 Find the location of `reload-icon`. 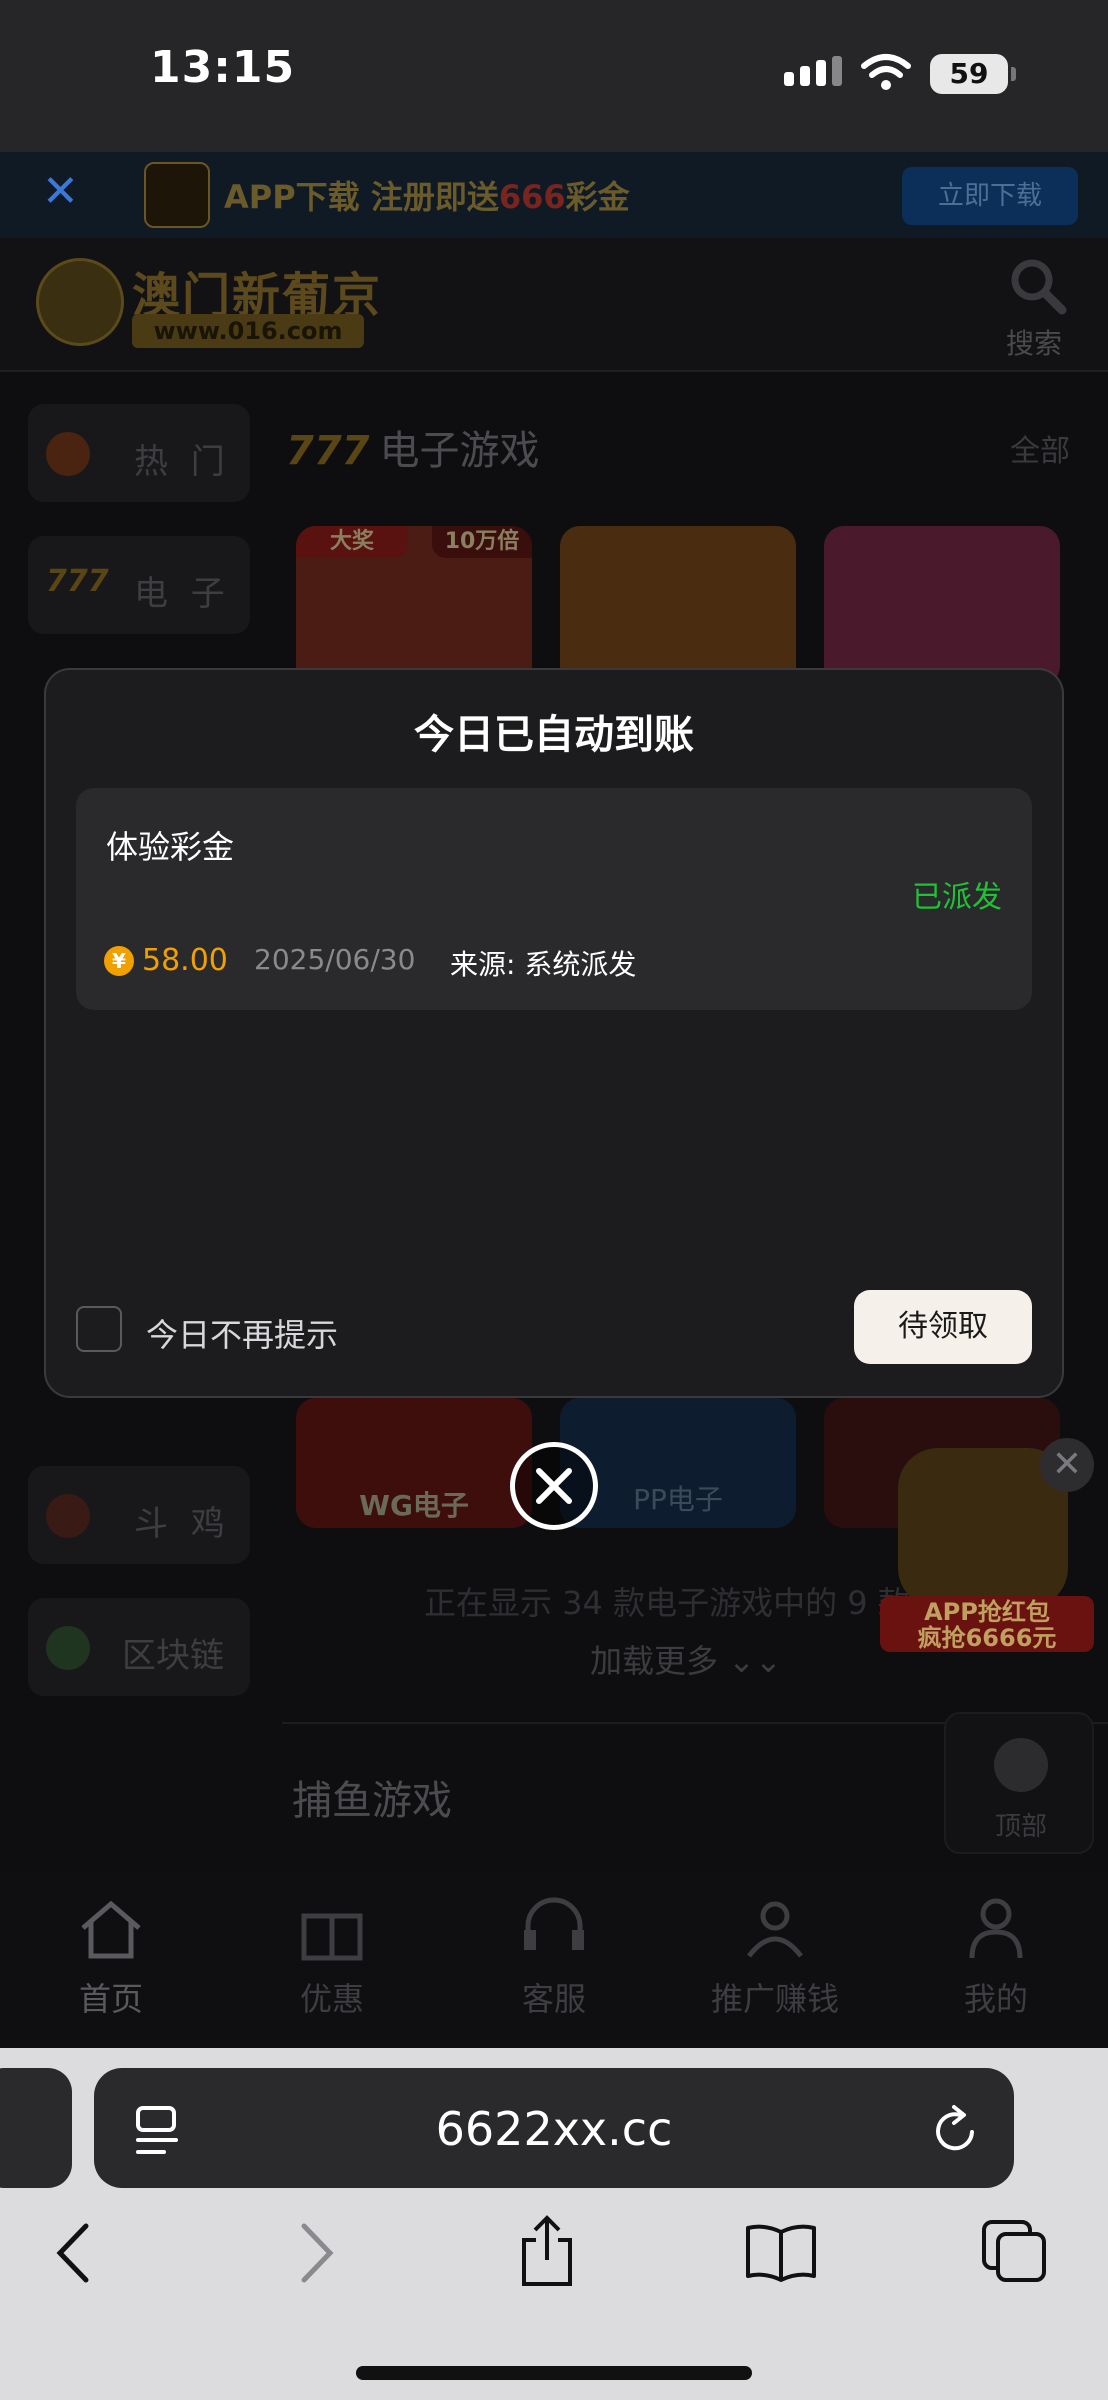

reload-icon is located at coordinates (956, 2130).